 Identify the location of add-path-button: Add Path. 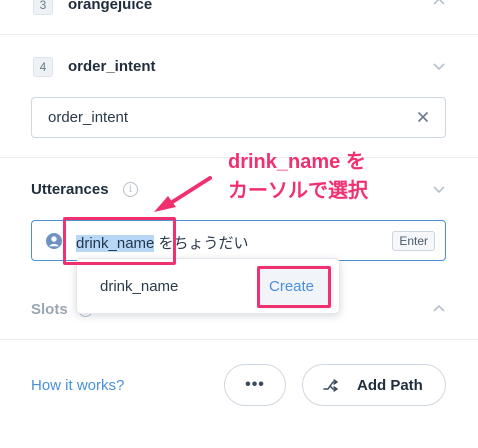
(374, 385).